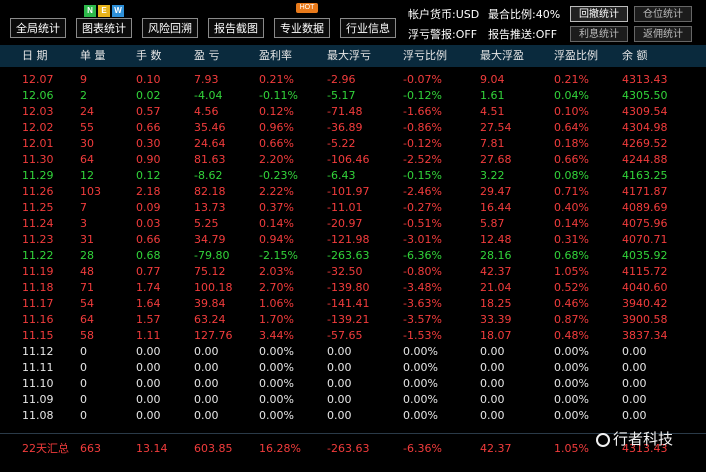 The image size is (706, 472). What do you see at coordinates (645, 95) in the screenshot?
I see `cell-balance: 4305.50` at bounding box center [645, 95].